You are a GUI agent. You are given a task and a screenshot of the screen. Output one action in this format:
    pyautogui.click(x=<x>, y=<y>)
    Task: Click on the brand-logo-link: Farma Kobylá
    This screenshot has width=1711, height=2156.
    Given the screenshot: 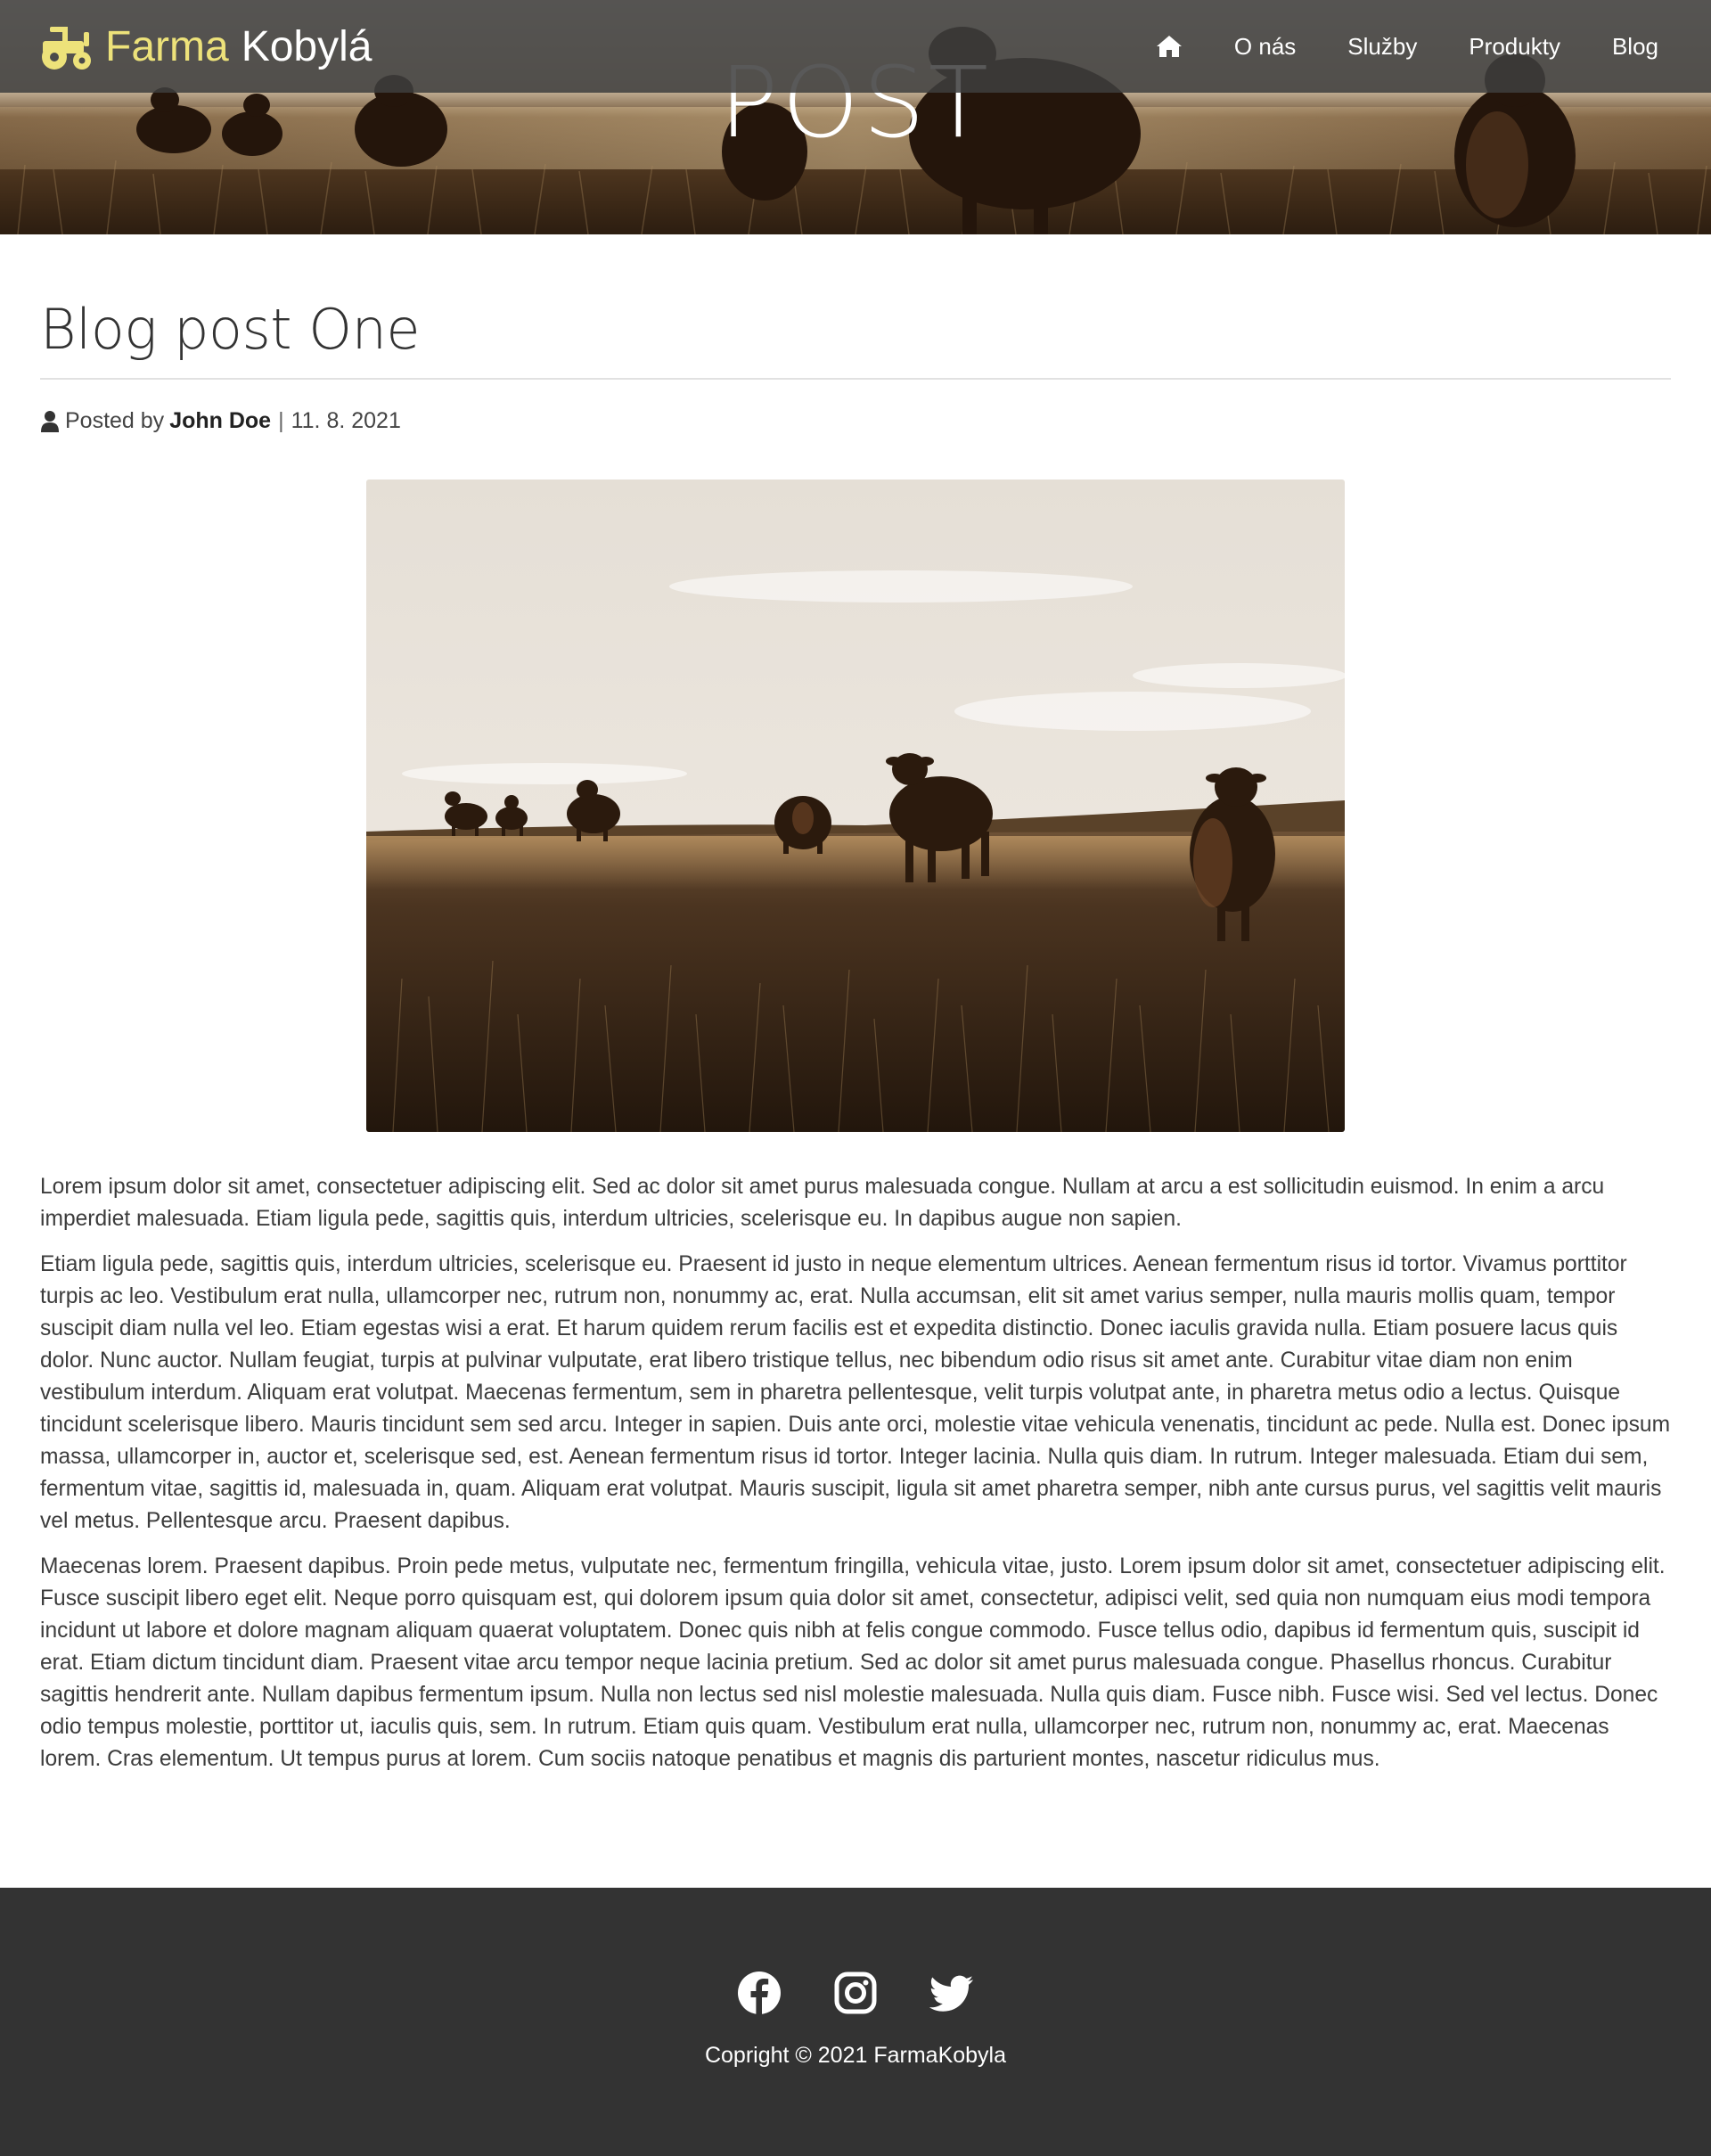 What is the action you would take?
    pyautogui.click(x=205, y=47)
    